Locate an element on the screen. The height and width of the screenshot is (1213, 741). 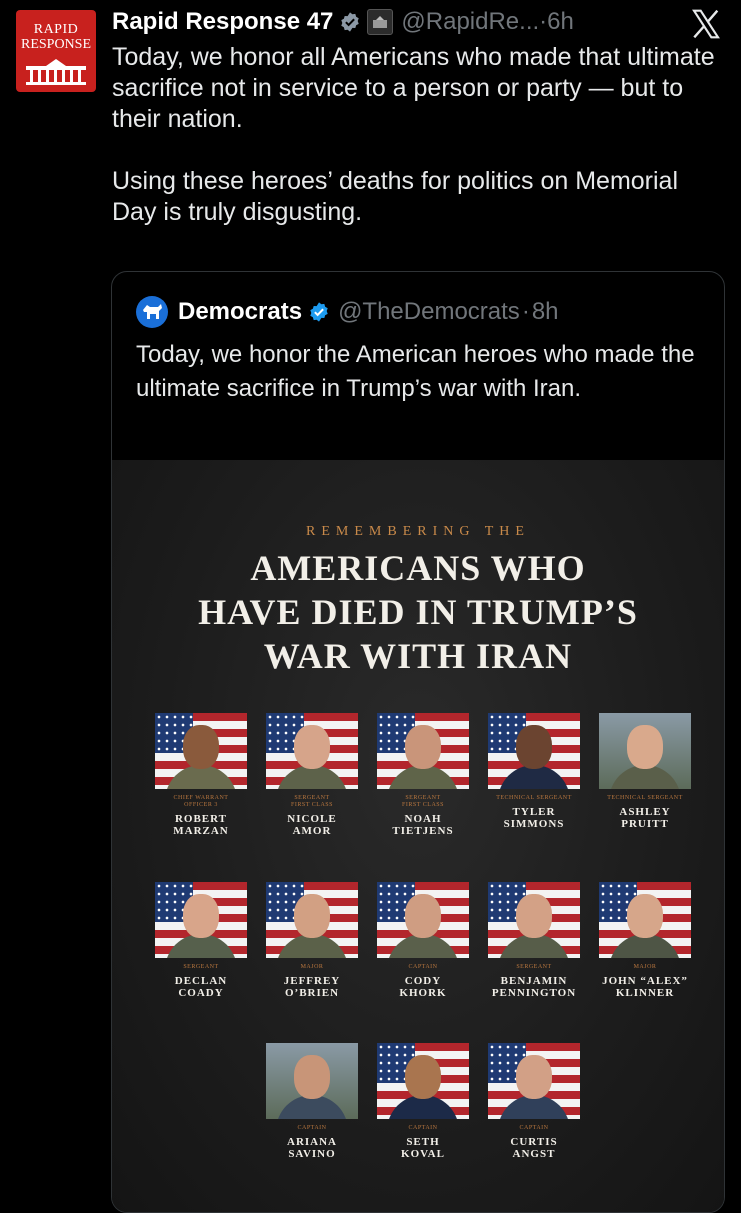
memorial-person: SERGEANT FIRST CLASS NOAH TIETJENS is located at coordinates (423, 775).